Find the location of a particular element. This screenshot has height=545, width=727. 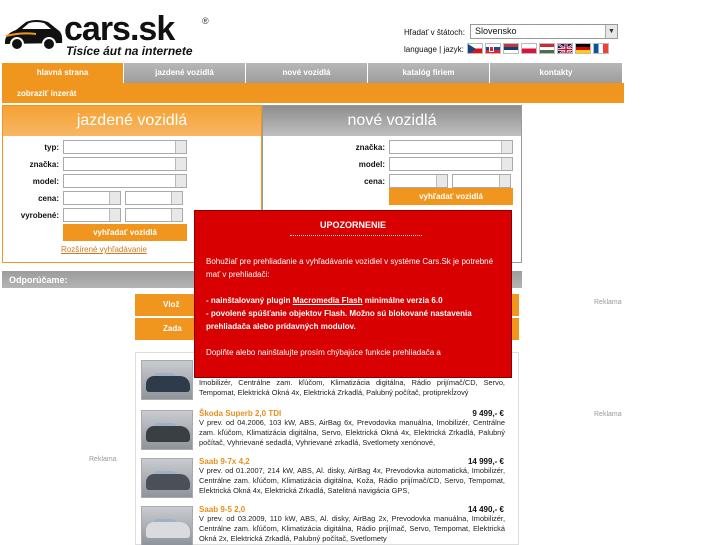

rs-flag-icon is located at coordinates (511, 48).